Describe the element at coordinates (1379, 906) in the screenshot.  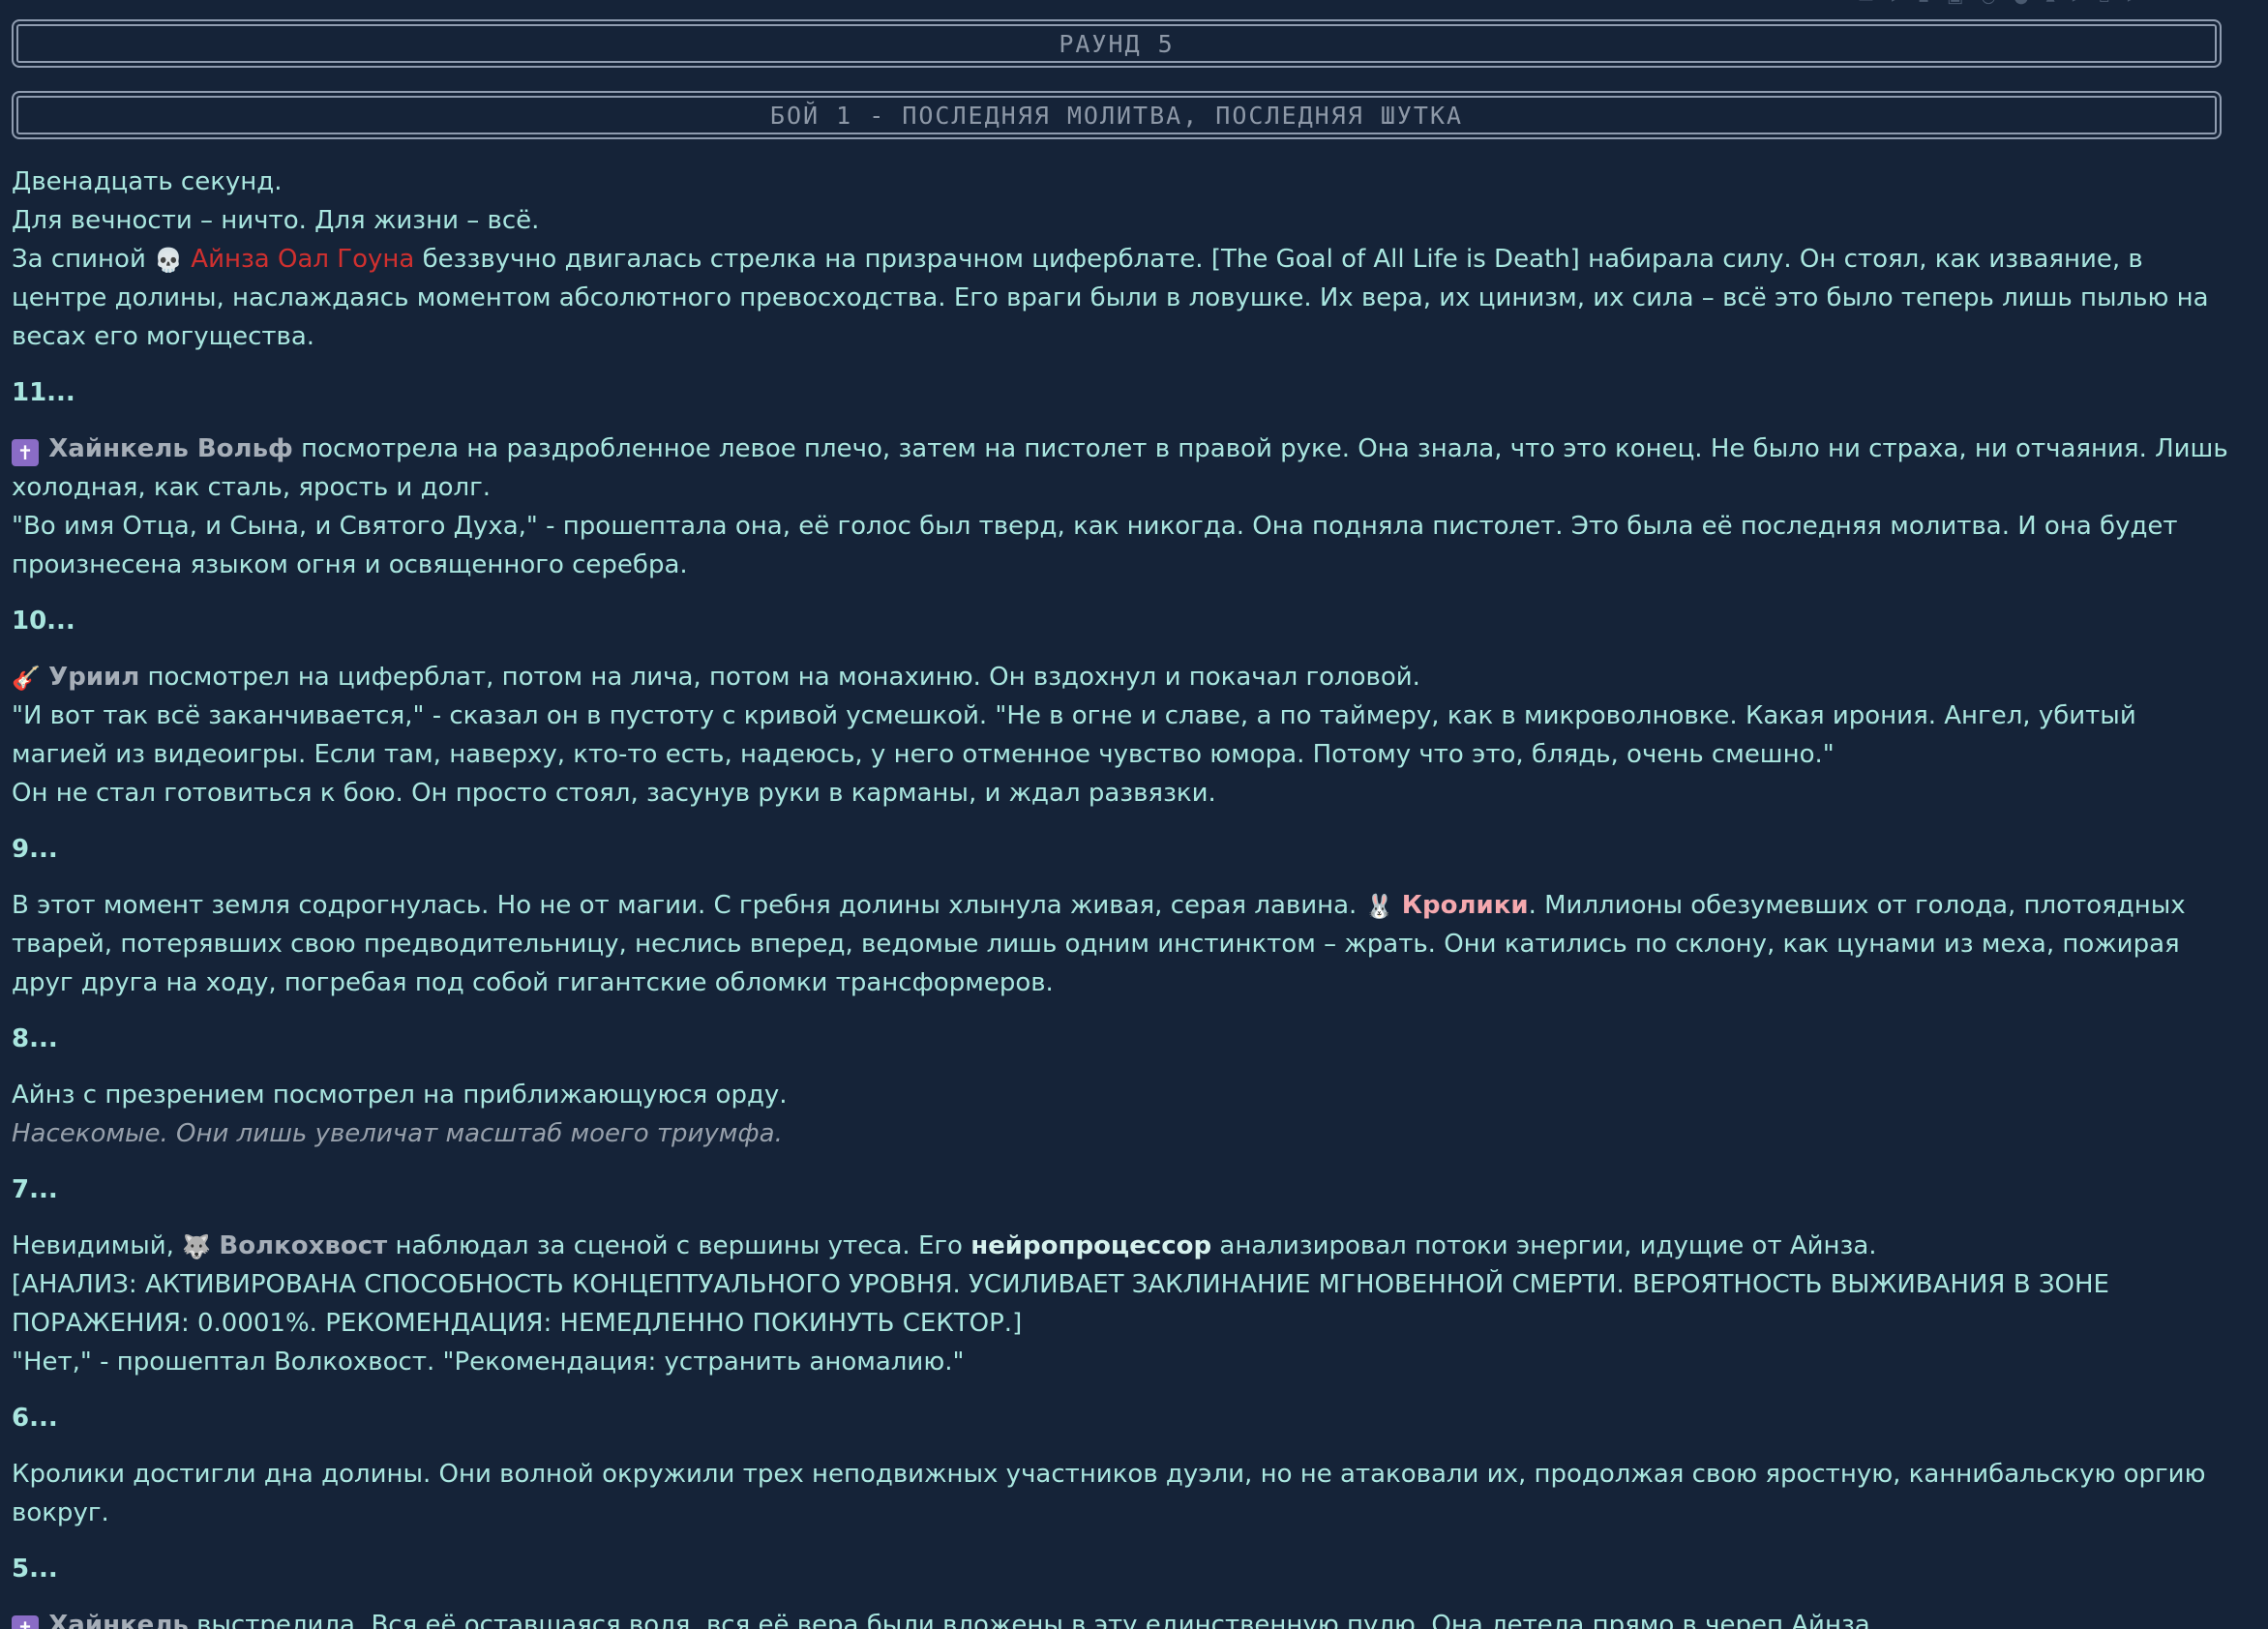
I see `rabbit-icon: 🐰` at that location.